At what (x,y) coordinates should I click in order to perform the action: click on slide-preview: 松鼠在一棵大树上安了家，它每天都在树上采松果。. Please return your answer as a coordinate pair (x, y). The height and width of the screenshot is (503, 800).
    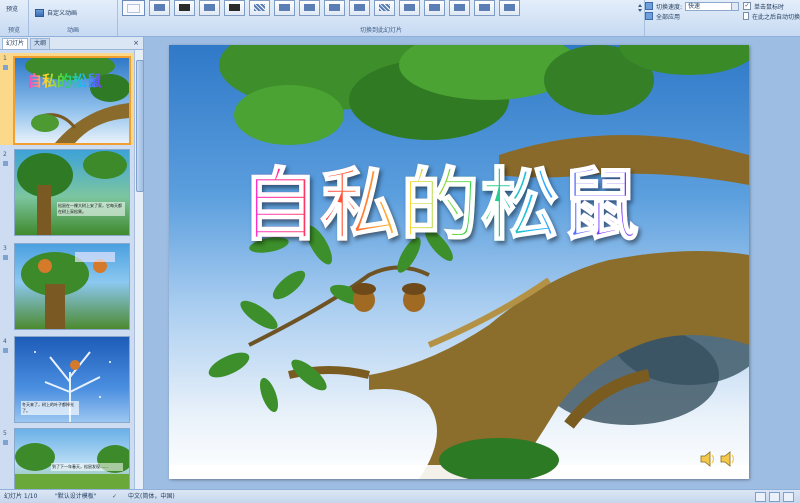
    Looking at the image, I should click on (72, 192).